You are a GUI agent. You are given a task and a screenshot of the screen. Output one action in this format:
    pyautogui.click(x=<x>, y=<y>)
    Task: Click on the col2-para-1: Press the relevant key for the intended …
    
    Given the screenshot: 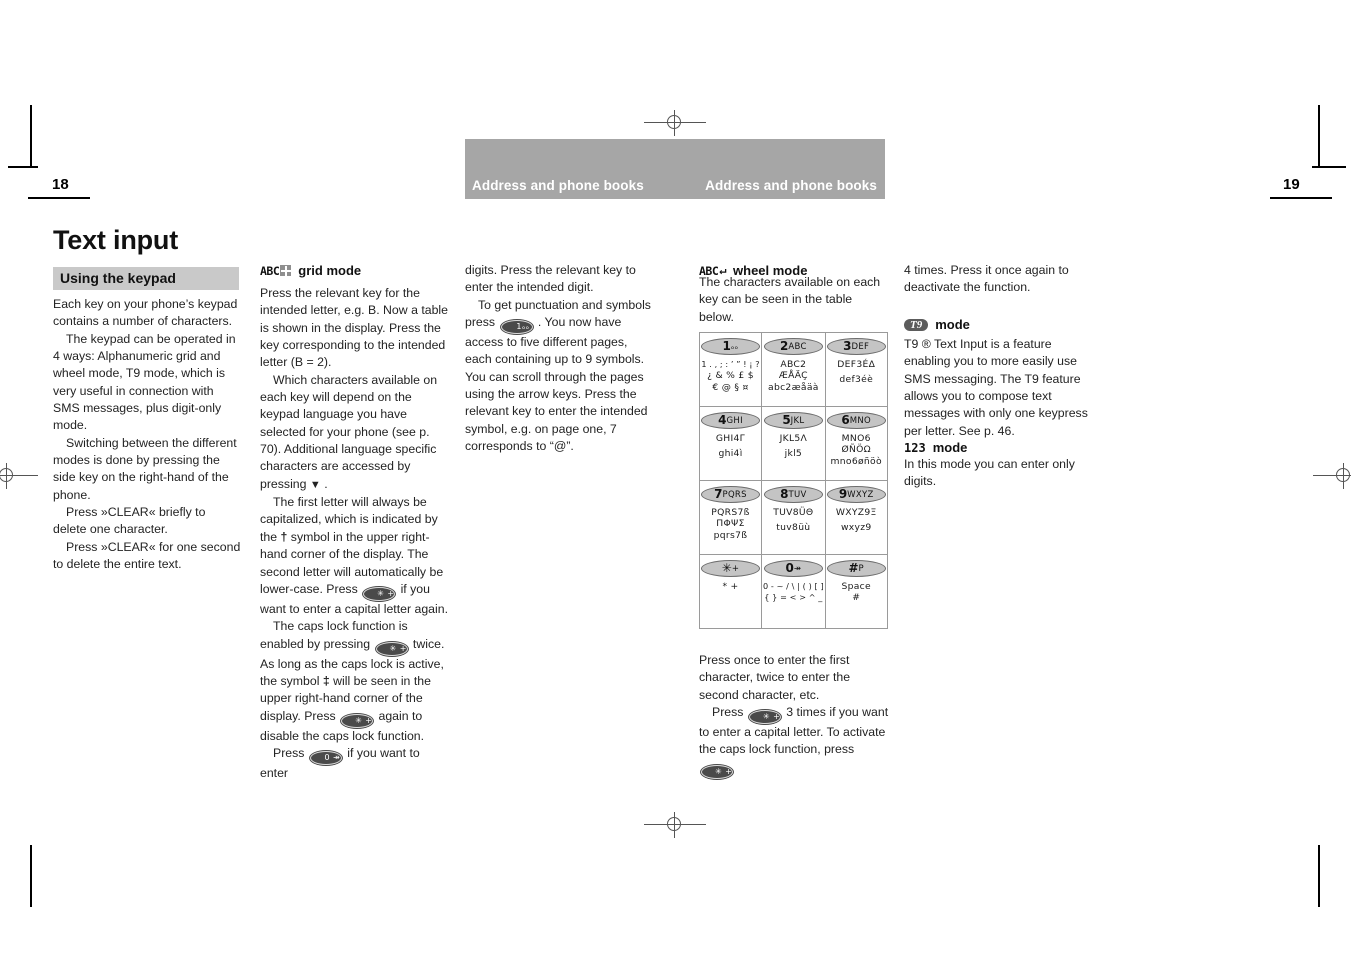 What is the action you would take?
    pyautogui.click(x=354, y=328)
    